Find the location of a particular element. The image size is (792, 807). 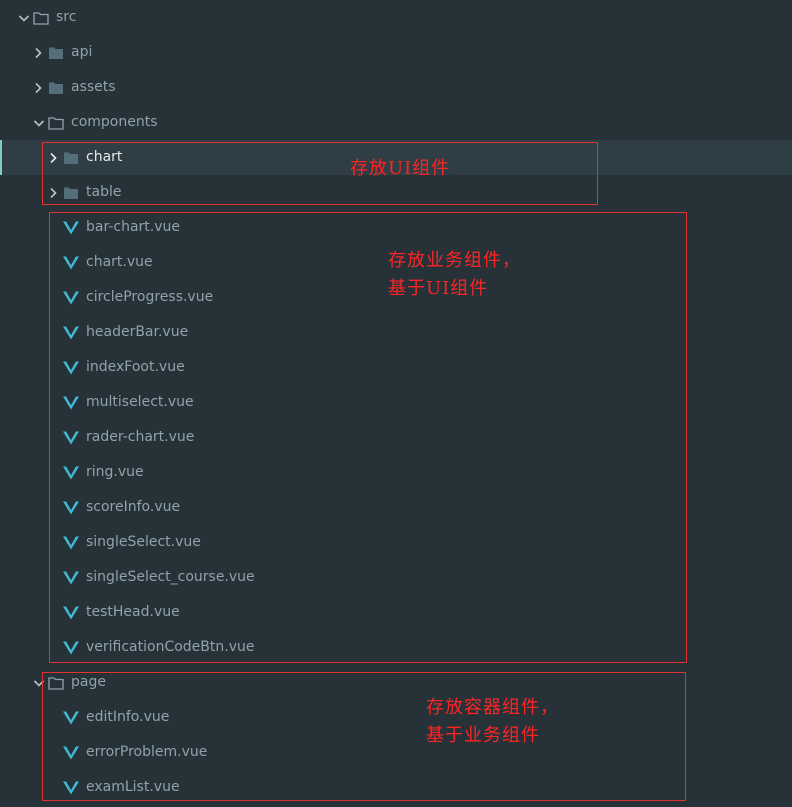

annotation-container-line1: 存放容器组件， is located at coordinates (492, 707).